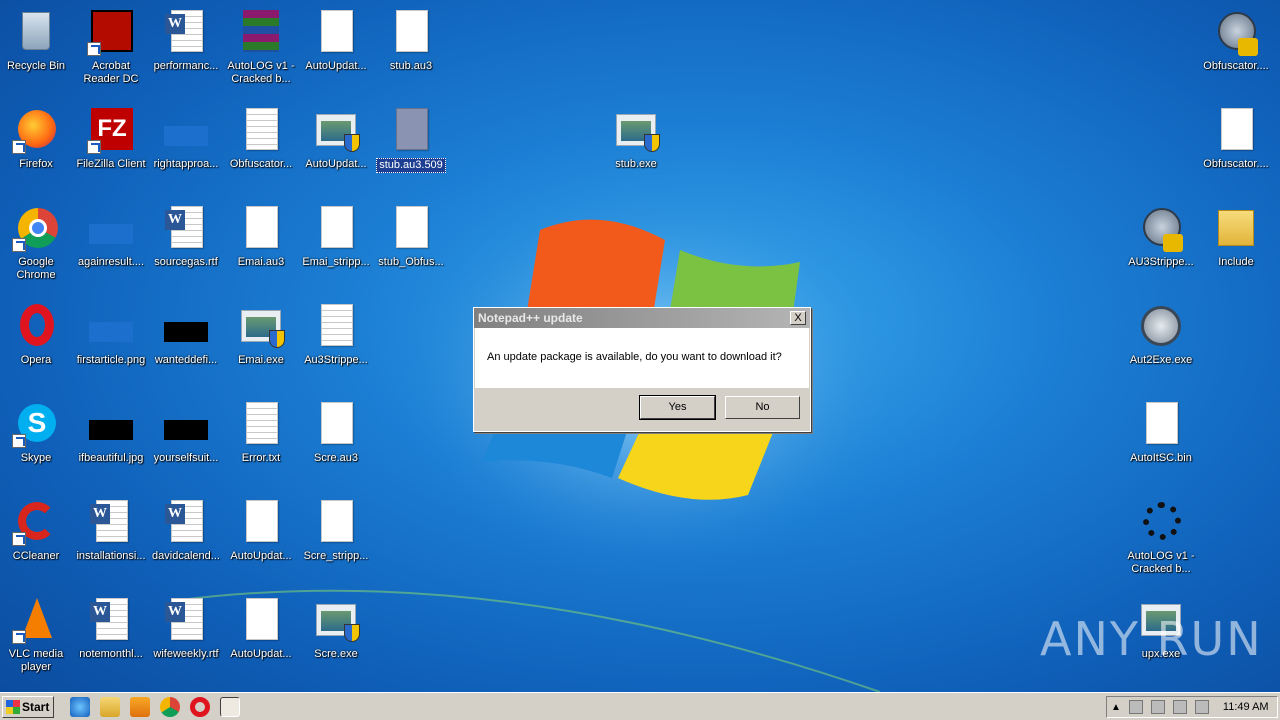 This screenshot has height=720, width=1280. I want to click on volume-icon, so click(1179, 707).